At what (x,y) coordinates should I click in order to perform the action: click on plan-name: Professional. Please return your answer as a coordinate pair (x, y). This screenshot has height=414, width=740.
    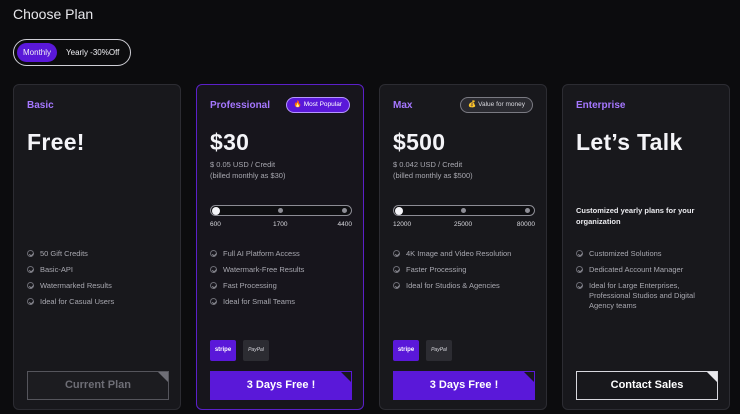
    Looking at the image, I should click on (240, 105).